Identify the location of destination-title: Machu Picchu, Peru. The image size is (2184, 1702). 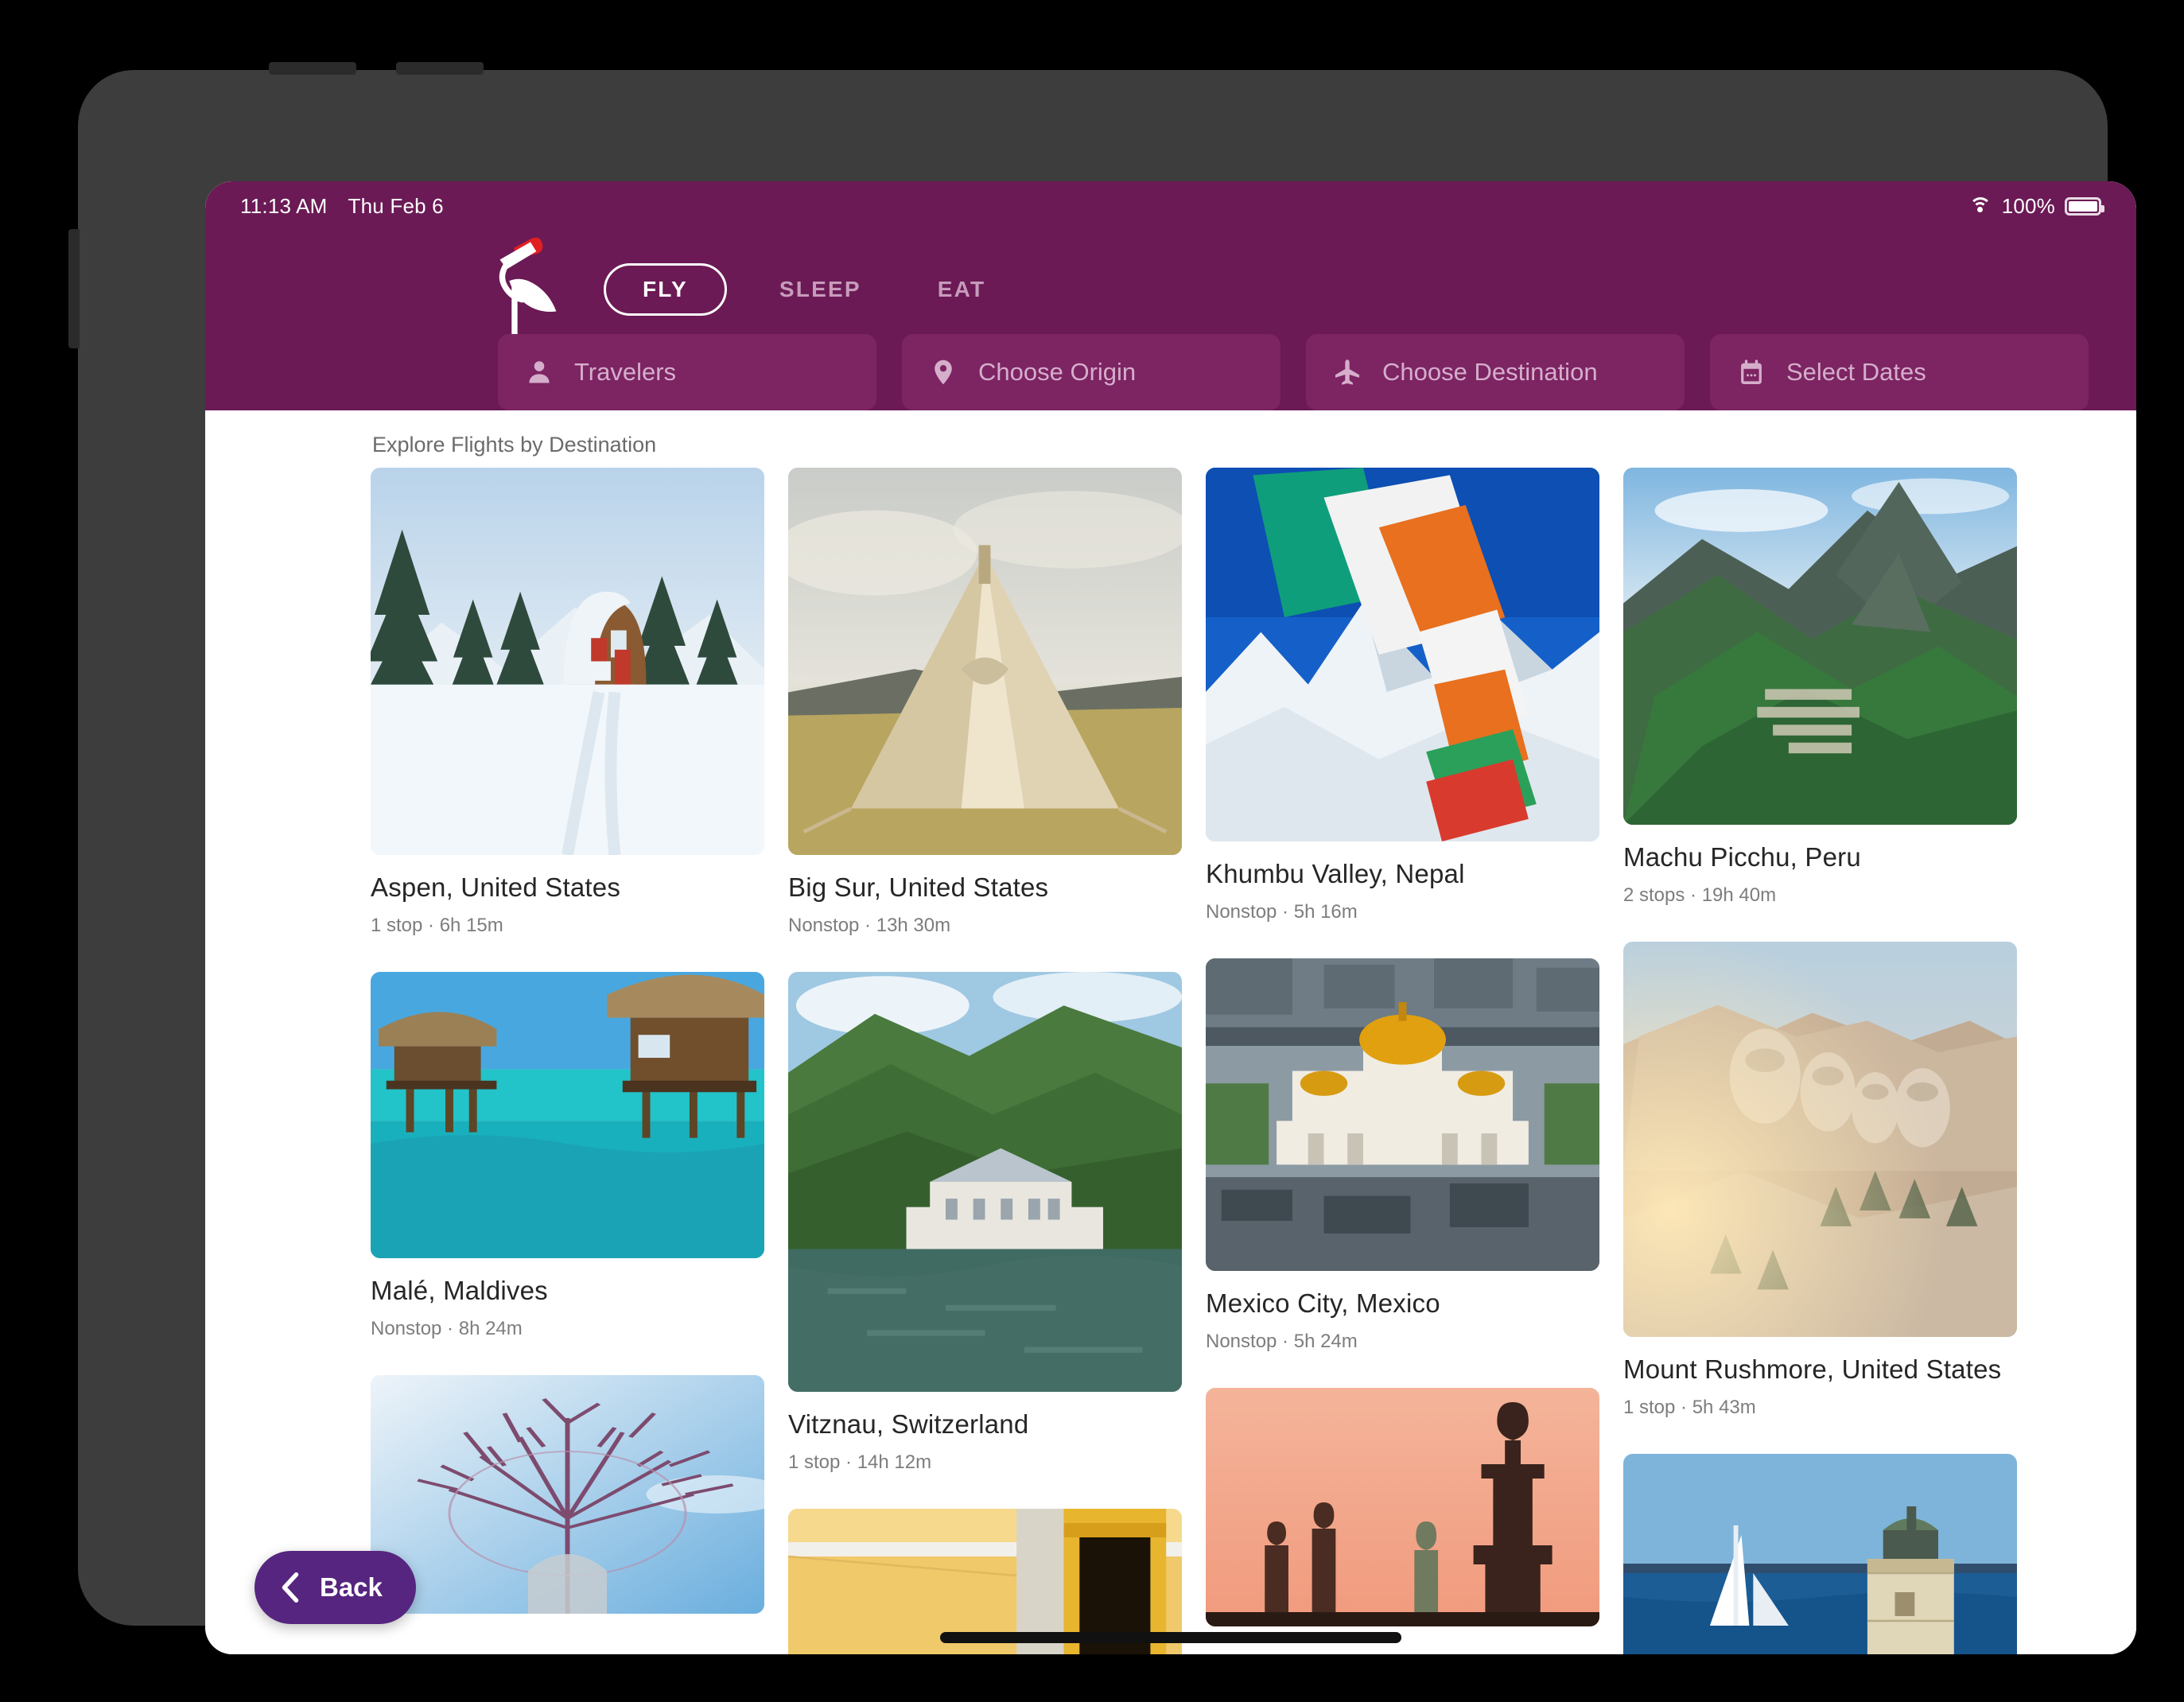
(1742, 857).